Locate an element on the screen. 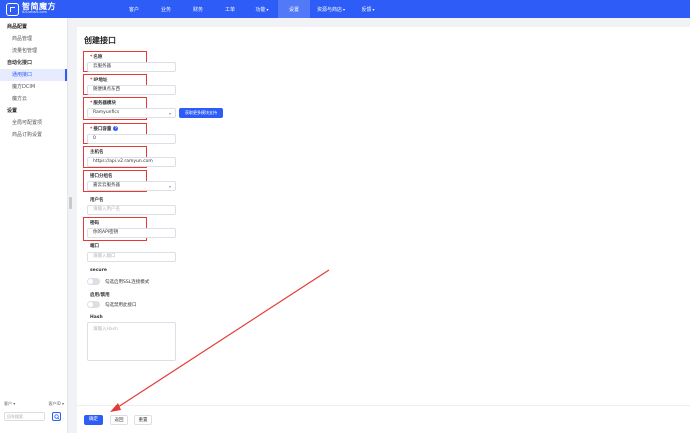  hash-label: Hash is located at coordinates (96, 317).